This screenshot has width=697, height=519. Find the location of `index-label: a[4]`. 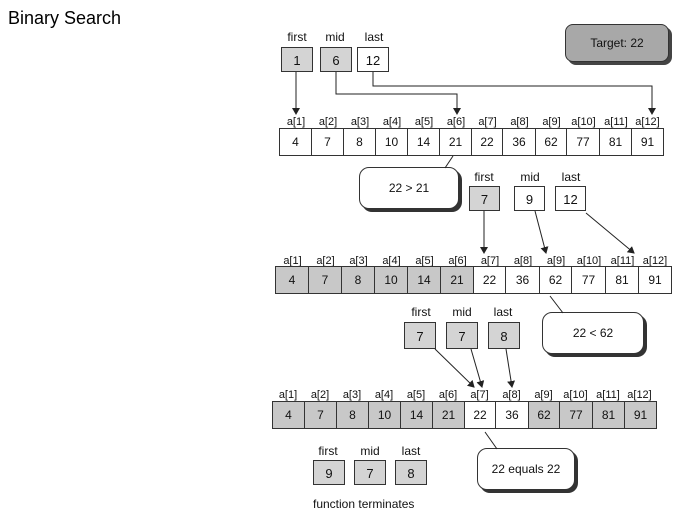

index-label: a[4] is located at coordinates (384, 395).